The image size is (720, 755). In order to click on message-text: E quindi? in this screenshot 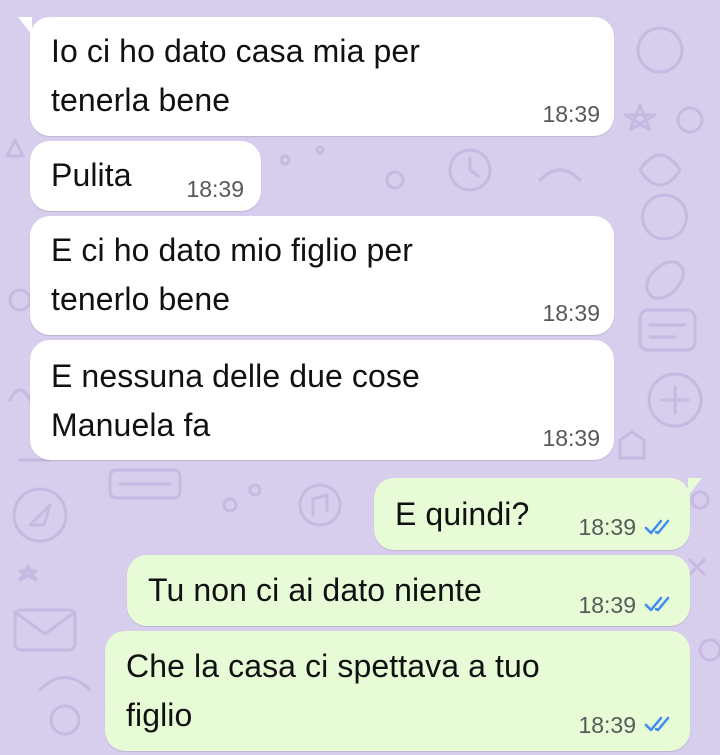, I will do `click(462, 514)`.